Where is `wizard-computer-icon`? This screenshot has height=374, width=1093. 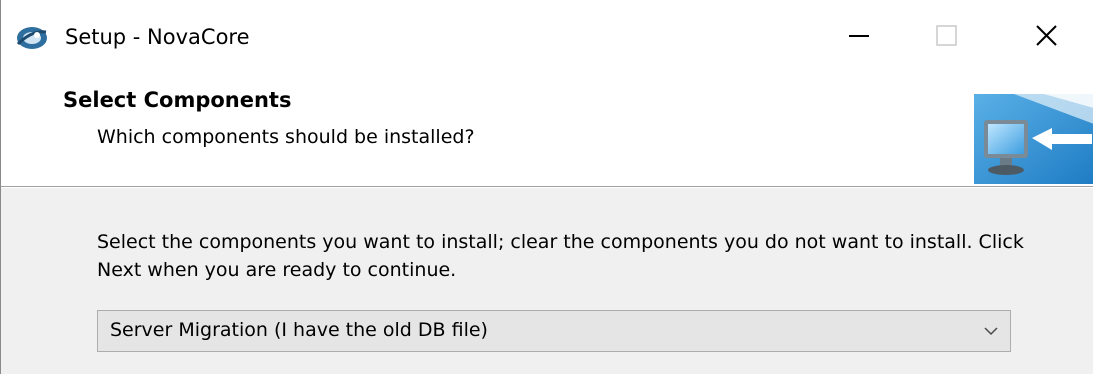 wizard-computer-icon is located at coordinates (1033, 139).